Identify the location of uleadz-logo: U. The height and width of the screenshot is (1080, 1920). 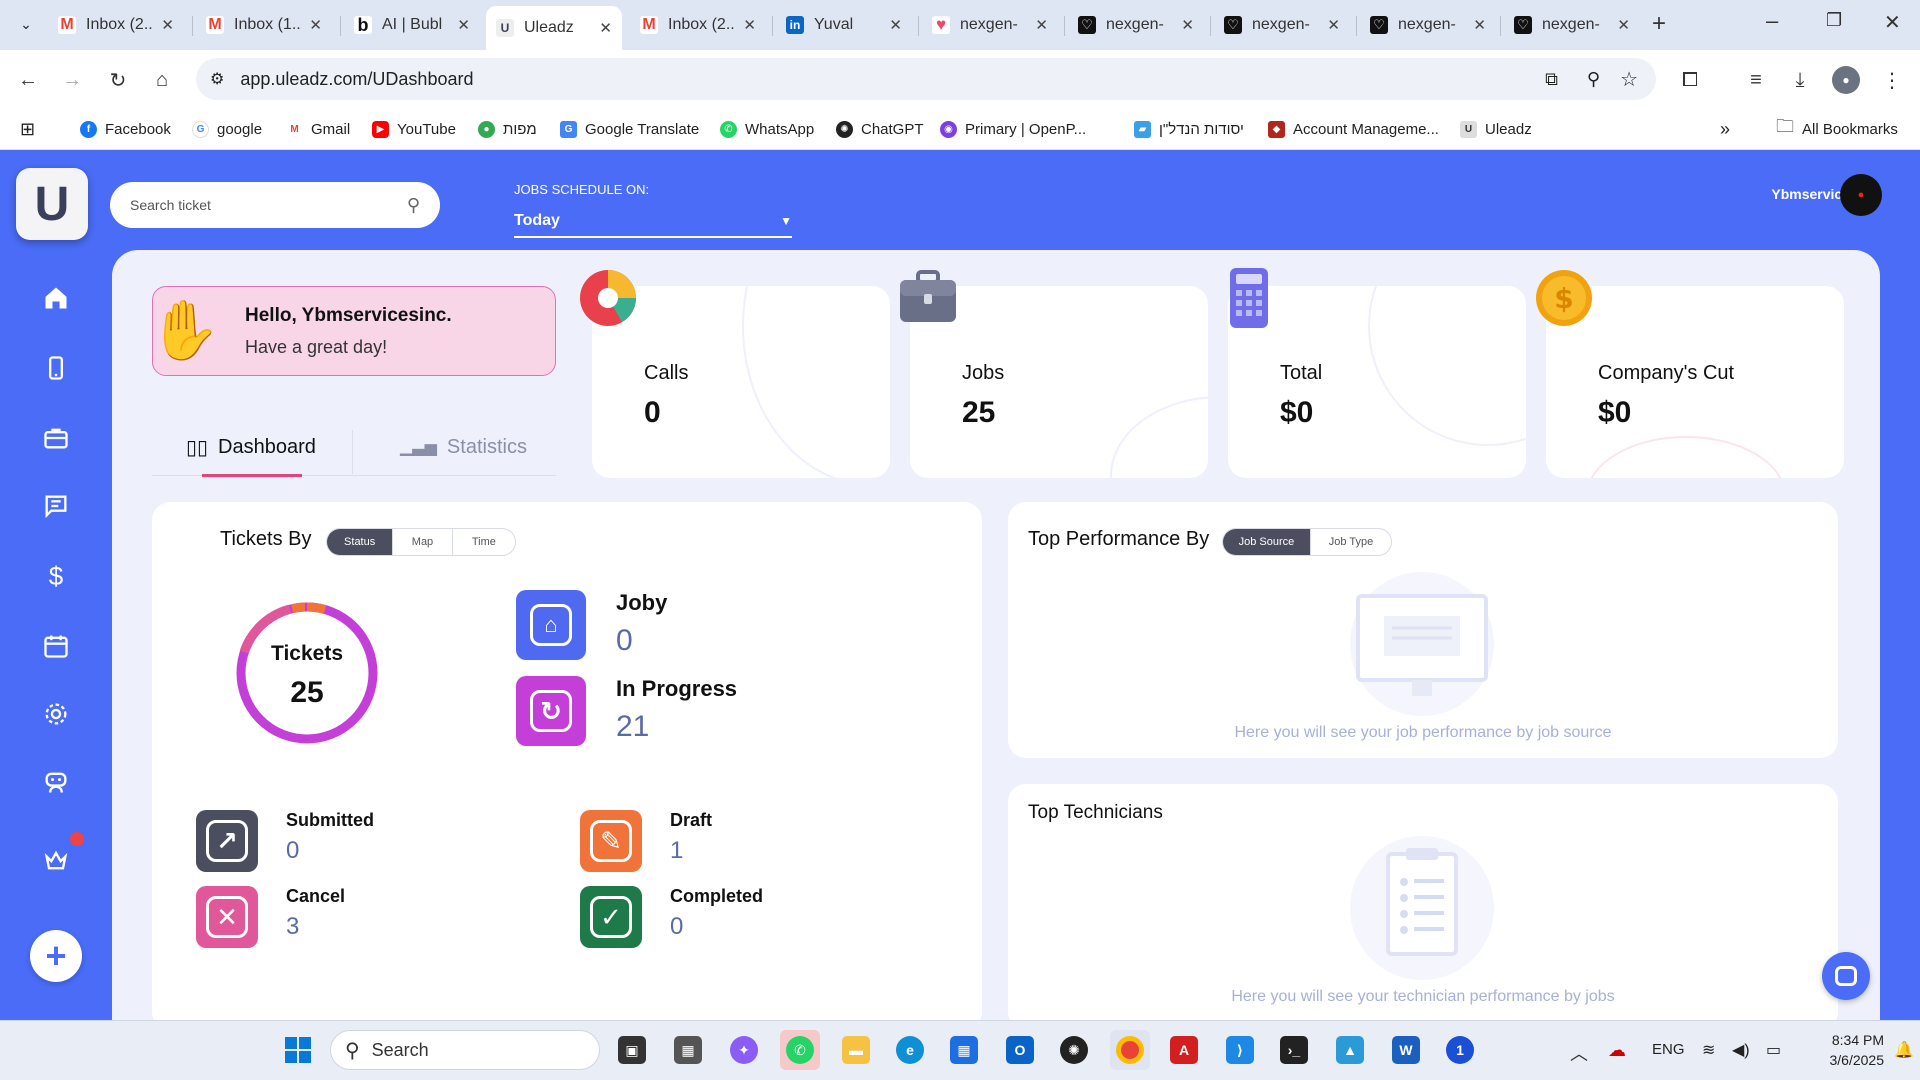
(52, 204).